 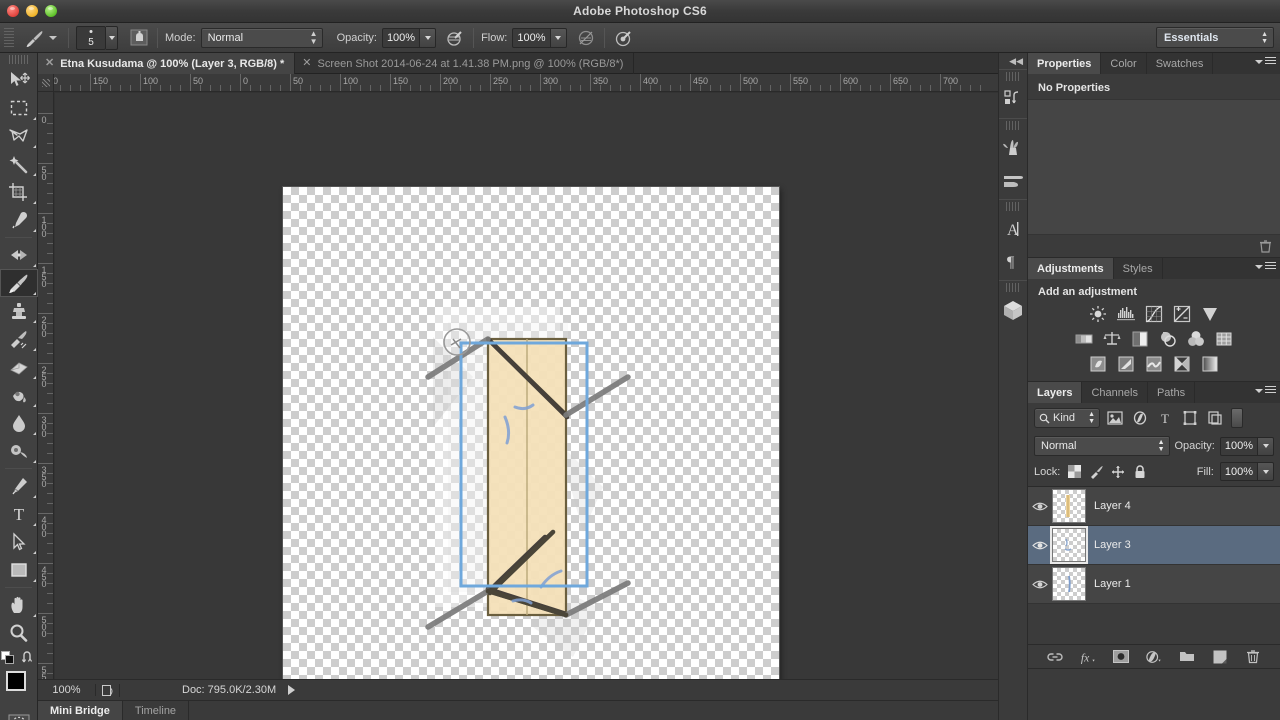 I want to click on gradient-map-button, so click(x=1210, y=364).